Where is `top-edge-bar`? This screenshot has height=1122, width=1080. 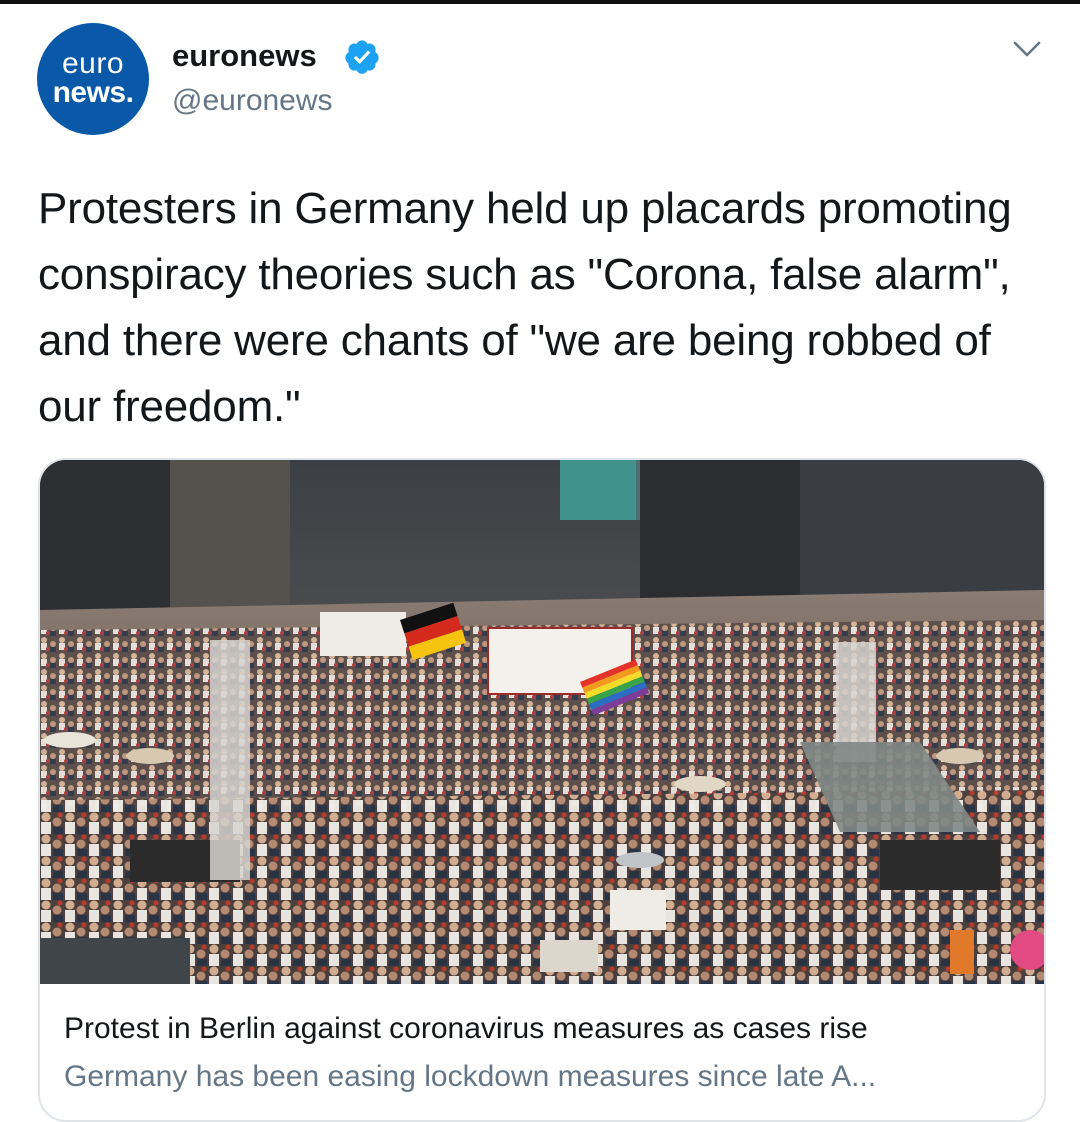 top-edge-bar is located at coordinates (540, 2).